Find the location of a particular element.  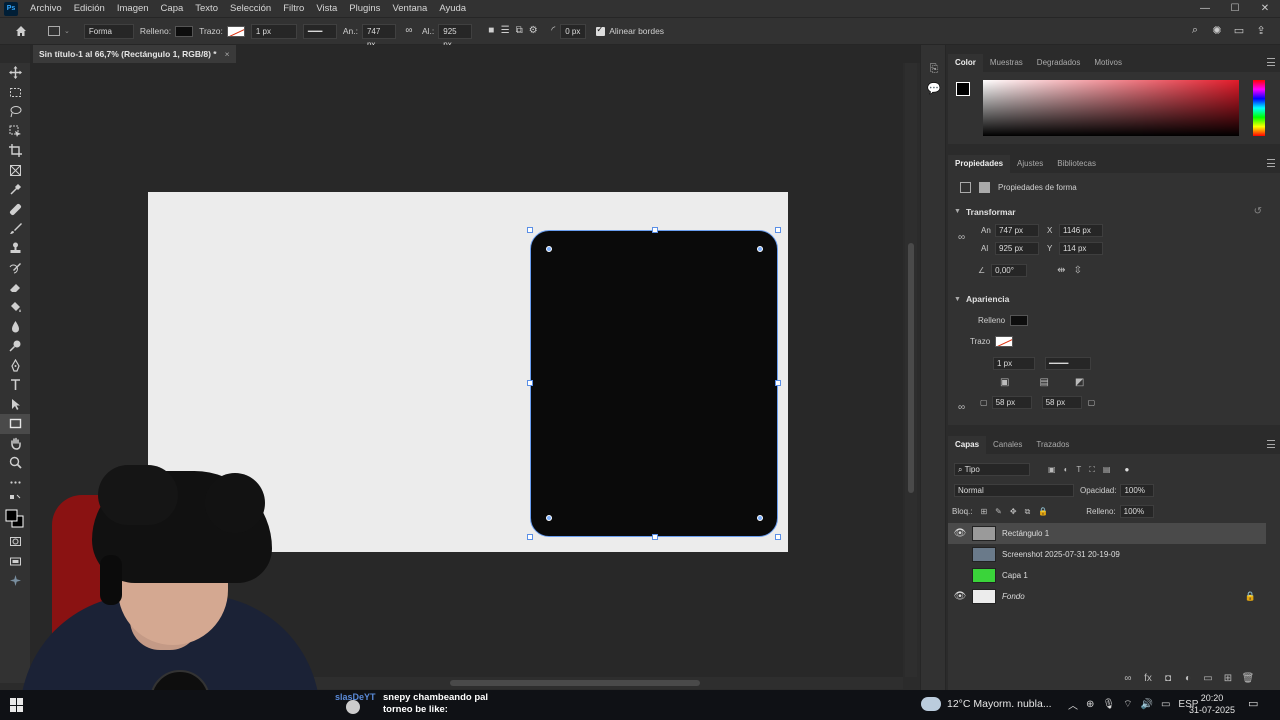

windows-start-icon is located at coordinates (17, 705).